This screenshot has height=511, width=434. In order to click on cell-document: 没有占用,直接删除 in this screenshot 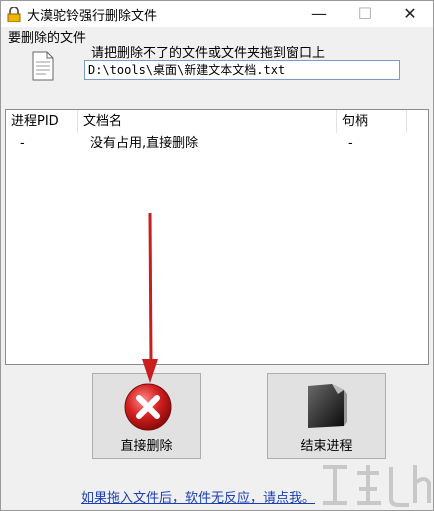, I will do `click(144, 143)`.